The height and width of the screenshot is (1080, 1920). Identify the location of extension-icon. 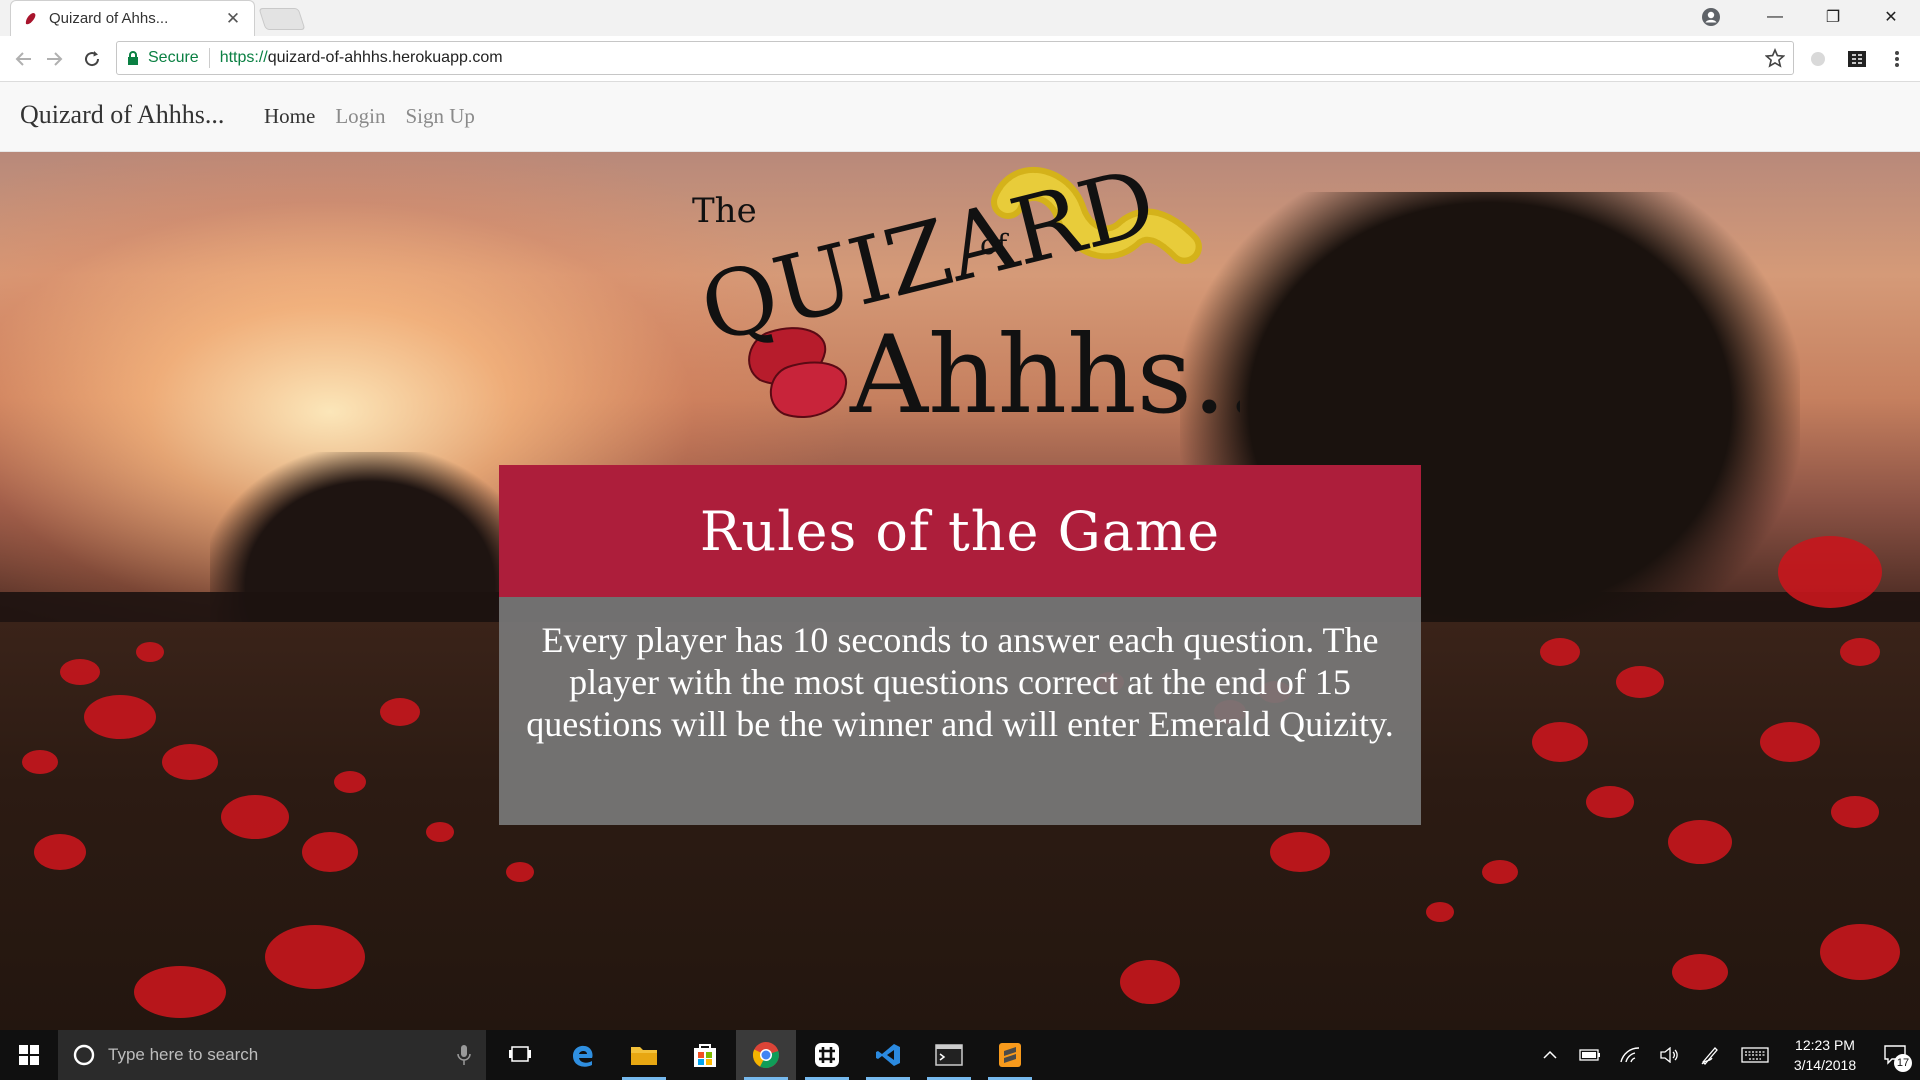
(1818, 59).